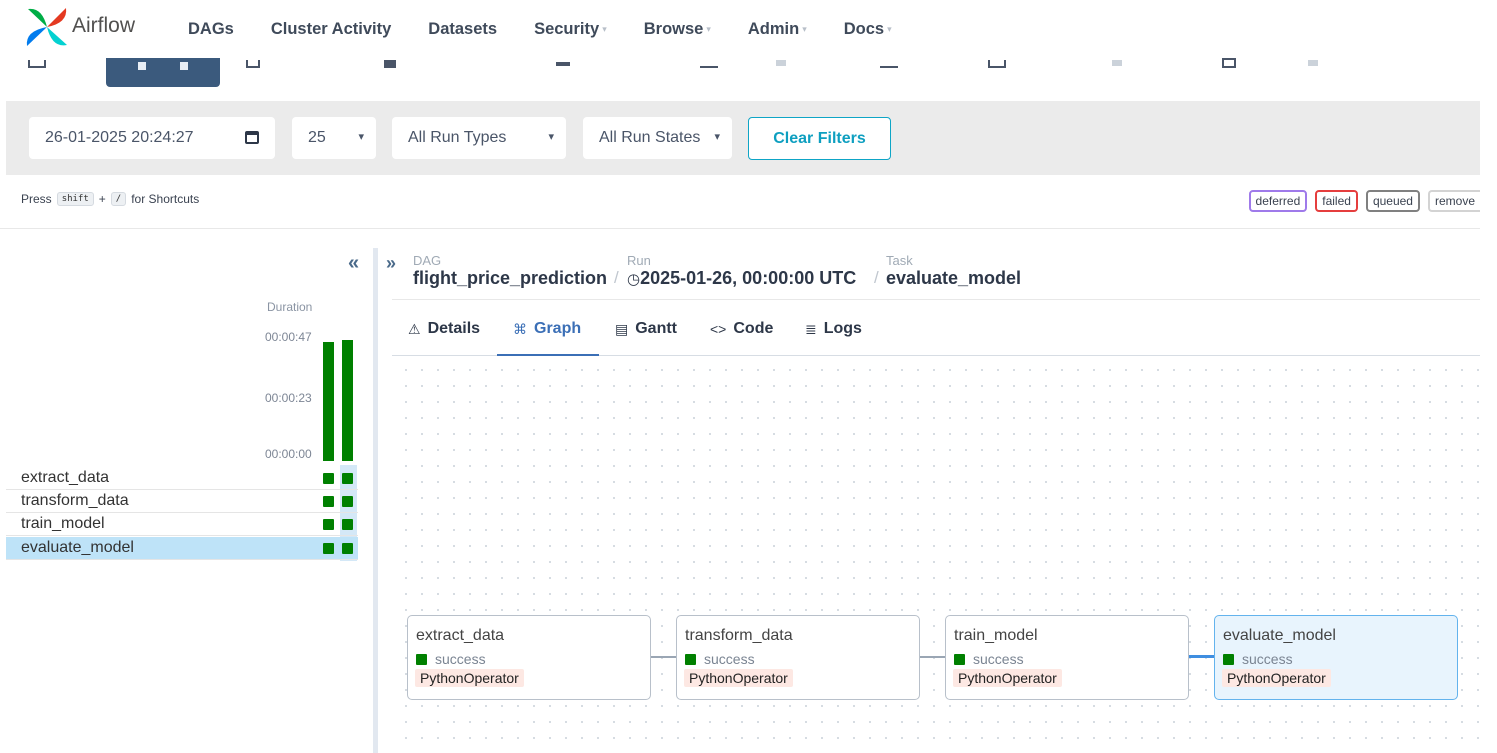  Describe the element at coordinates (1202, 656) in the screenshot. I see `graph-edge-highlighted` at that location.